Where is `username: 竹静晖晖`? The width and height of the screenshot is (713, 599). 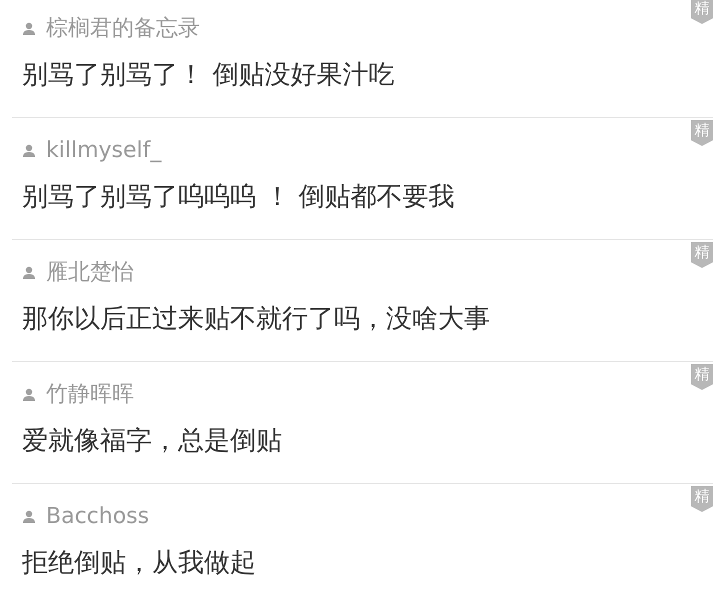
username: 竹静晖晖 is located at coordinates (90, 395).